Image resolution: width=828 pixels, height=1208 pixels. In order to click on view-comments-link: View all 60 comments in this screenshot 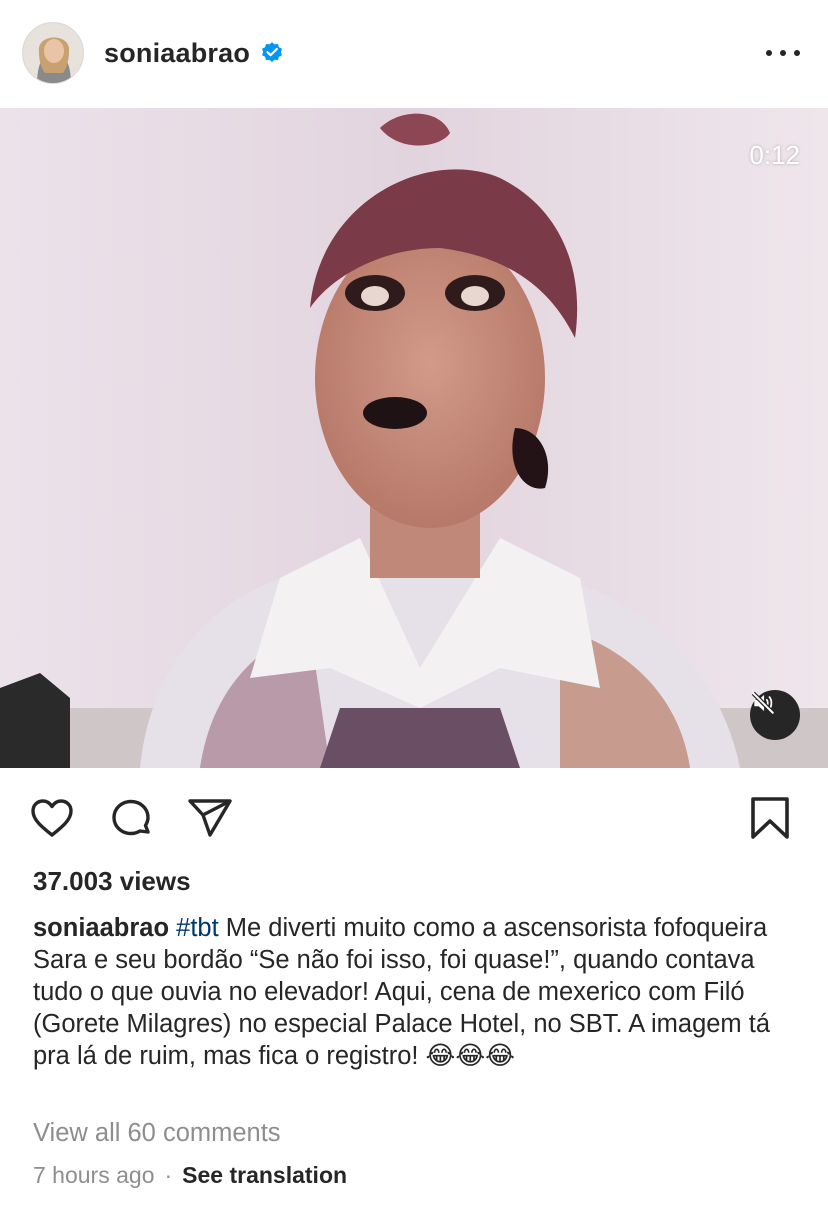, I will do `click(157, 1133)`.